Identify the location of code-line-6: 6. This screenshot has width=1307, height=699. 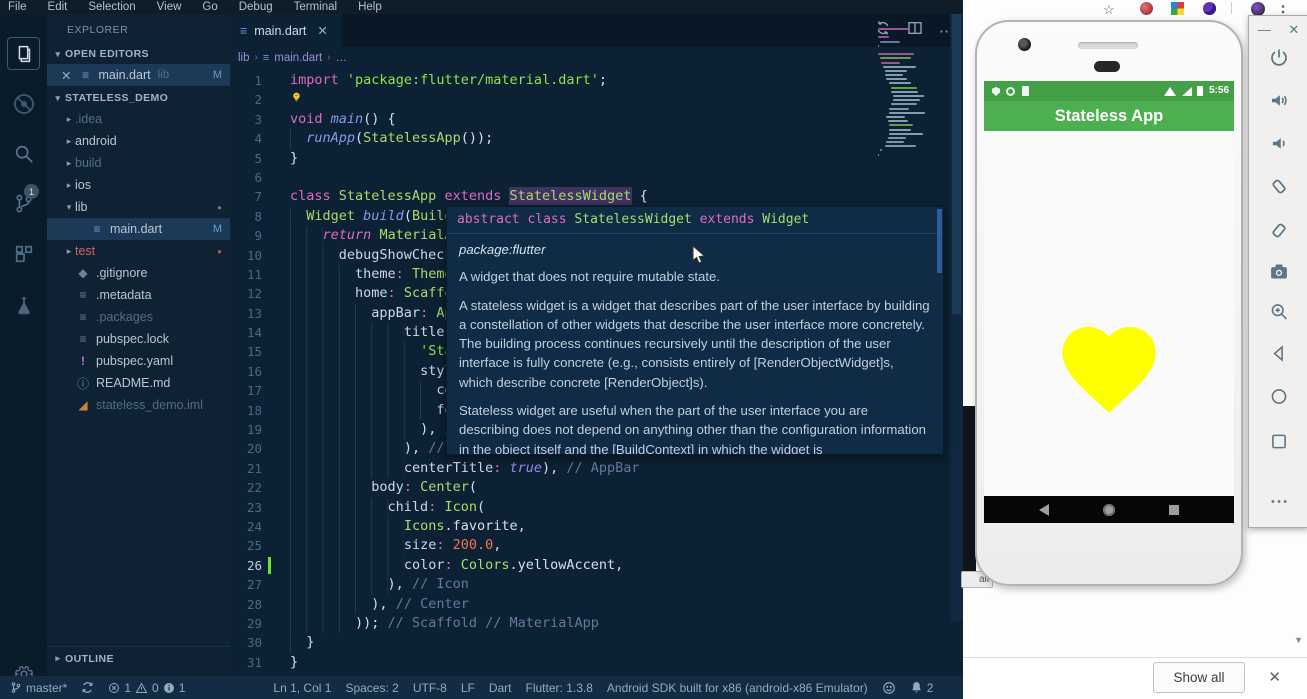
(596, 177).